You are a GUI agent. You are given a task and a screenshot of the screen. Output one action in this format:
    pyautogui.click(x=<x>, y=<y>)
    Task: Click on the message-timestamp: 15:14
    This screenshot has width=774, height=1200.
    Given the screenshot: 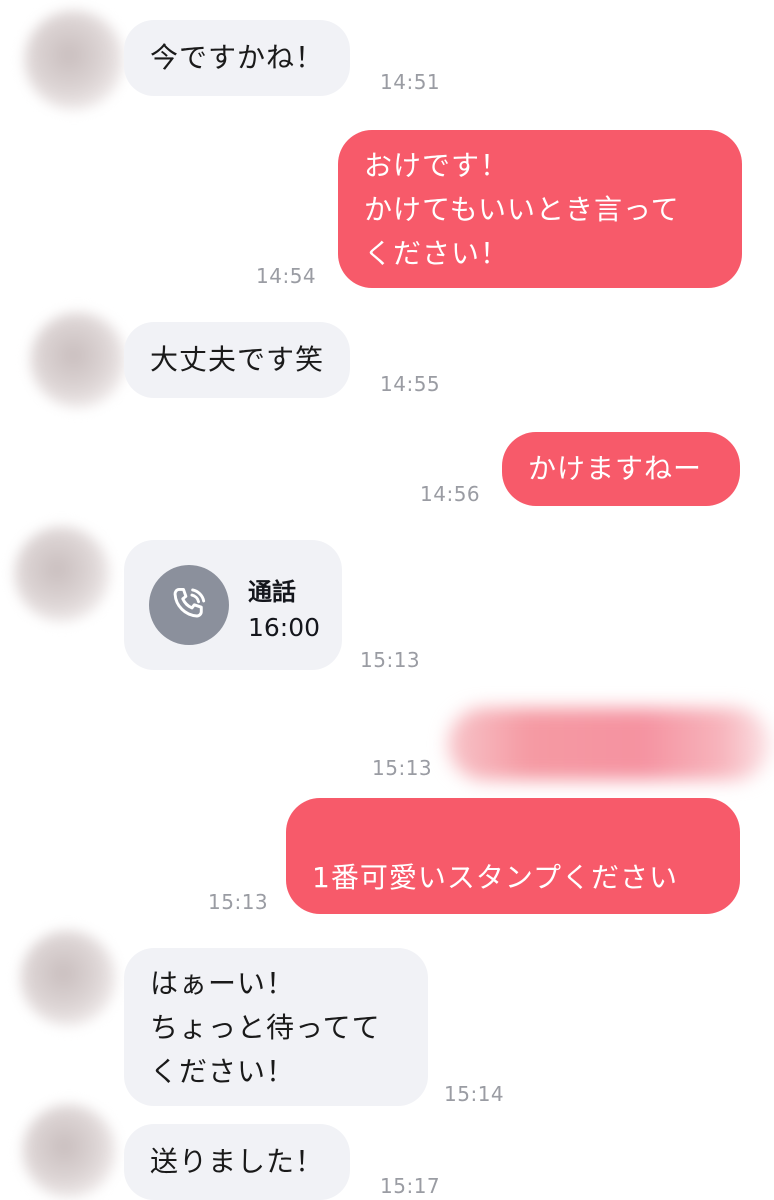 What is the action you would take?
    pyautogui.click(x=474, y=1094)
    